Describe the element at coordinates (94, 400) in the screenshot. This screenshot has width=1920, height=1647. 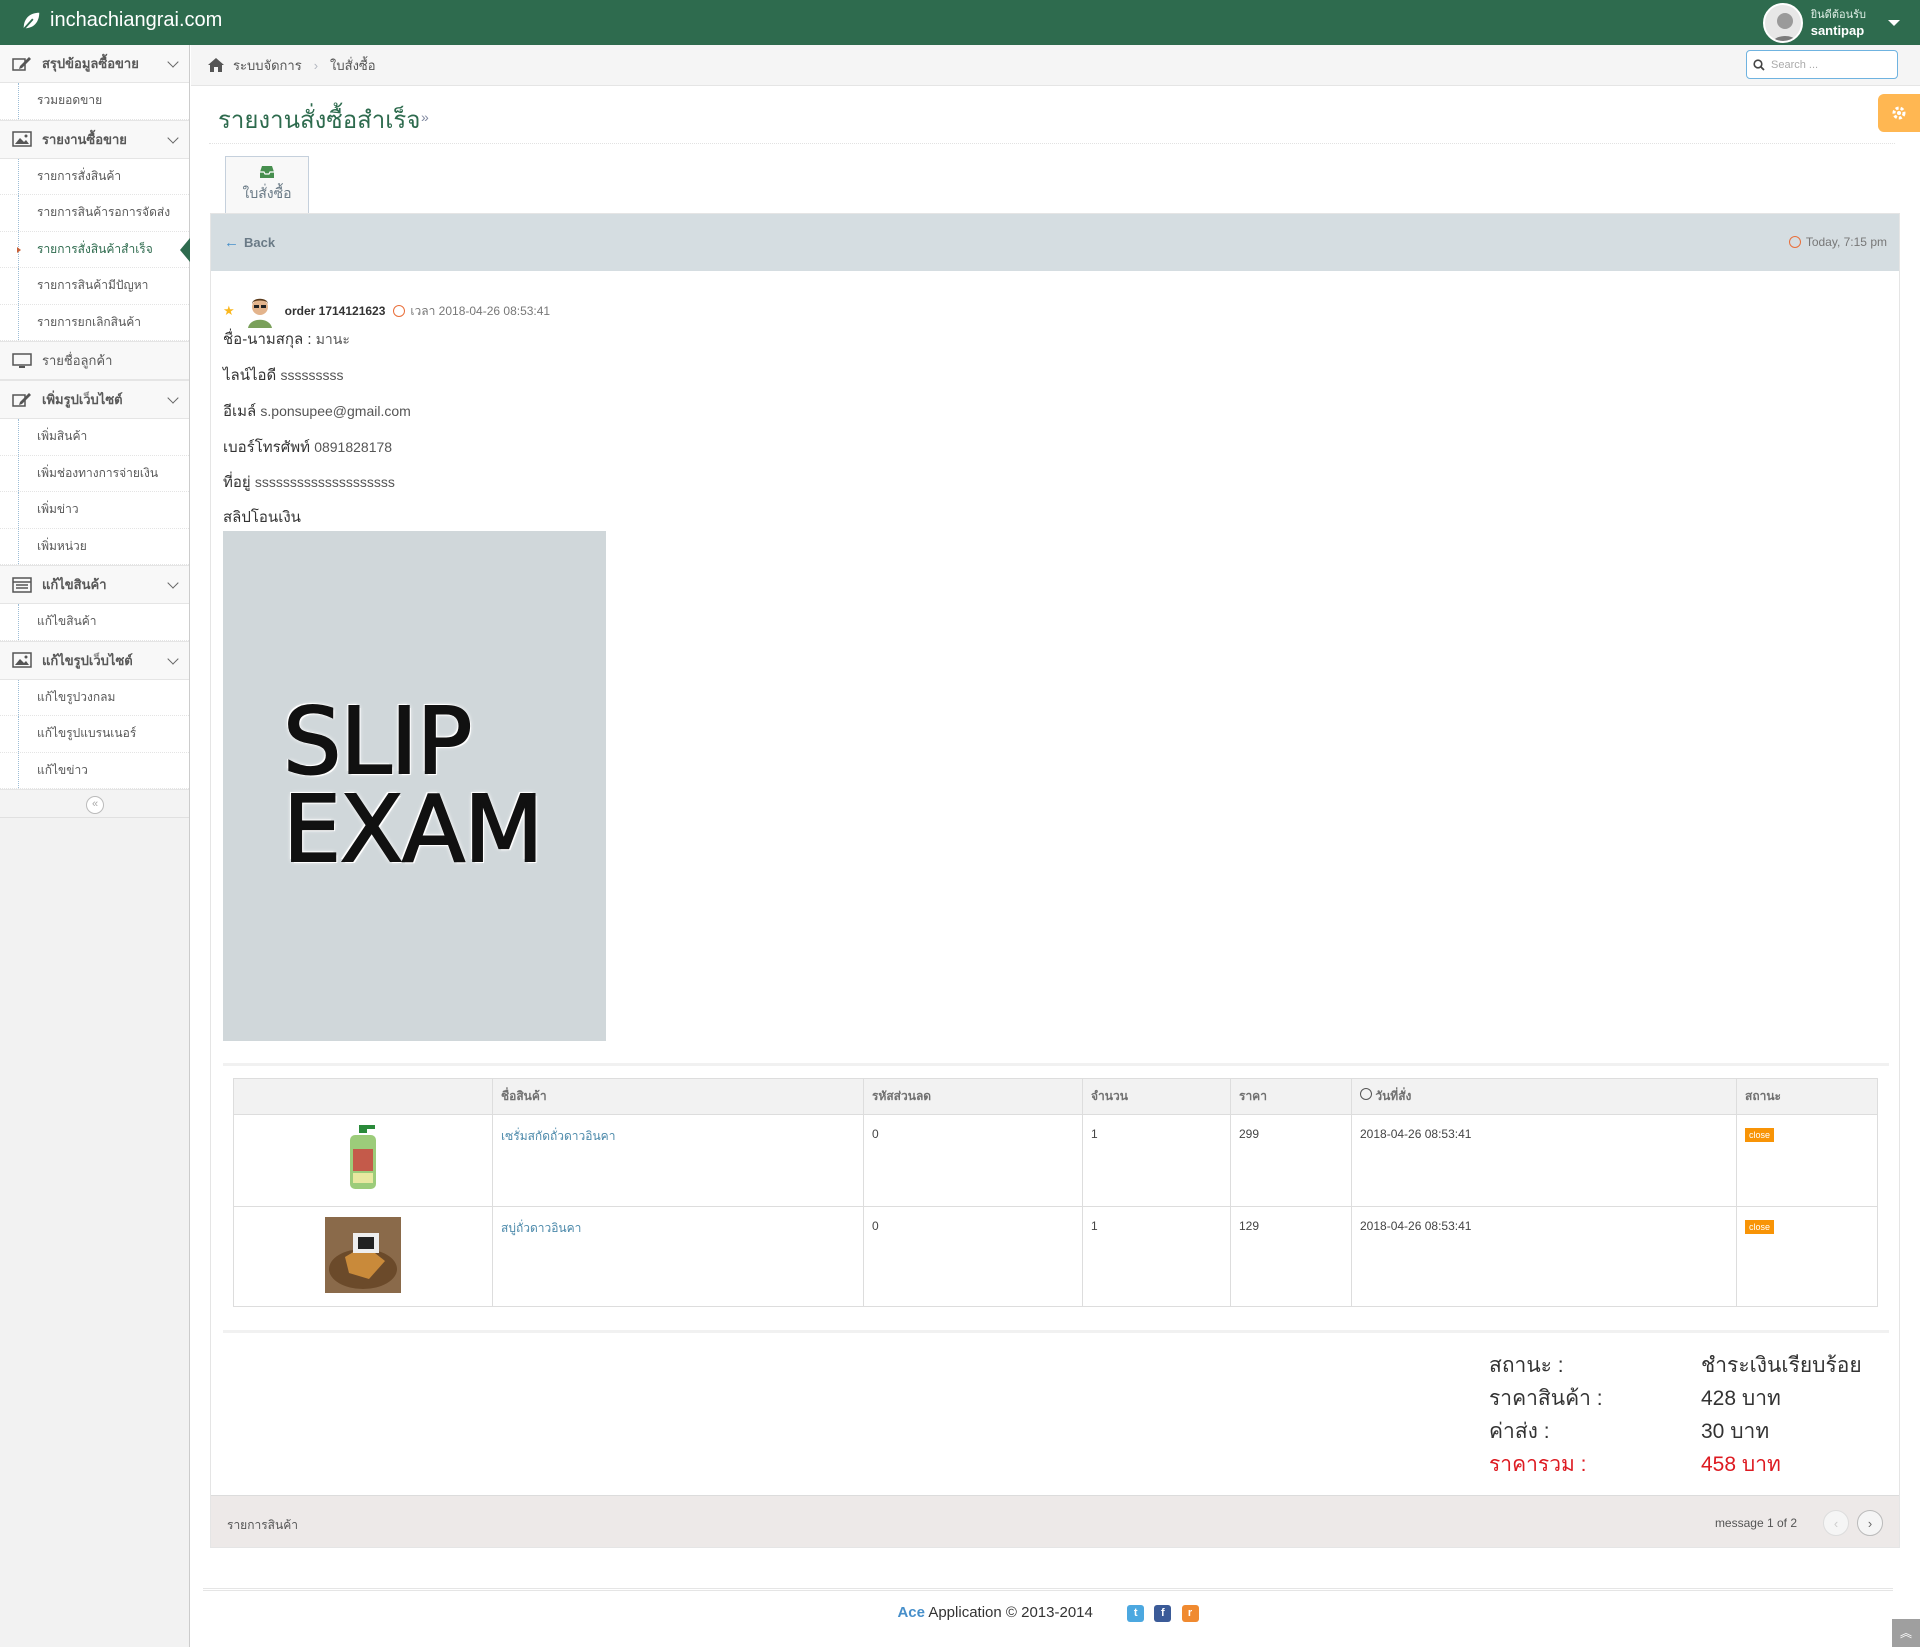
I see `sidebar-group-add-website: เพิ่มรูปเว็บไซต์` at that location.